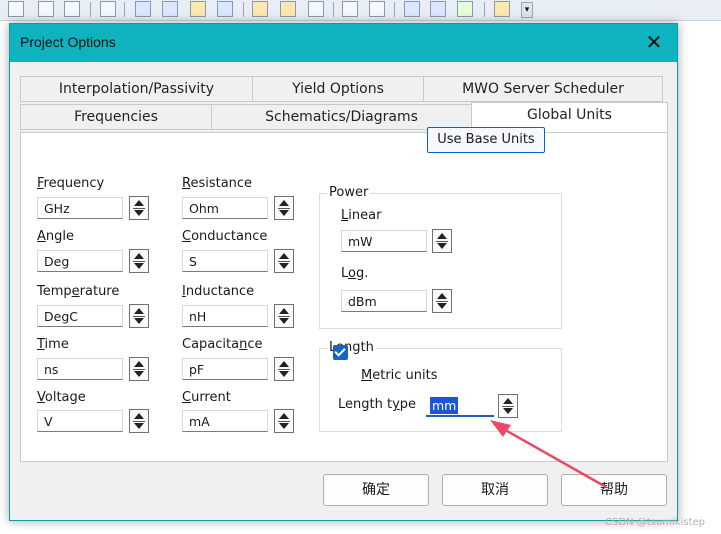 The image size is (721, 534). Describe the element at coordinates (225, 208) in the screenshot. I see `resistance-field: Ohm` at that location.